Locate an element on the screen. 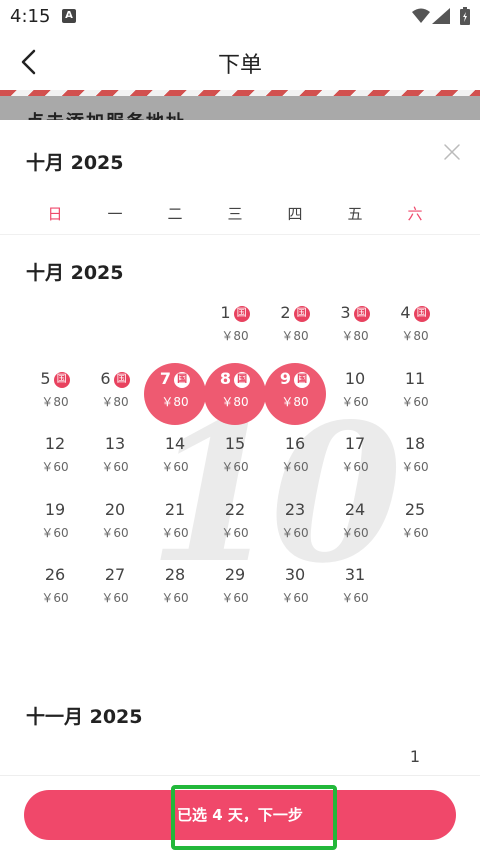 This screenshot has height=853, width=480. day-number-text: 11 is located at coordinates (415, 378).